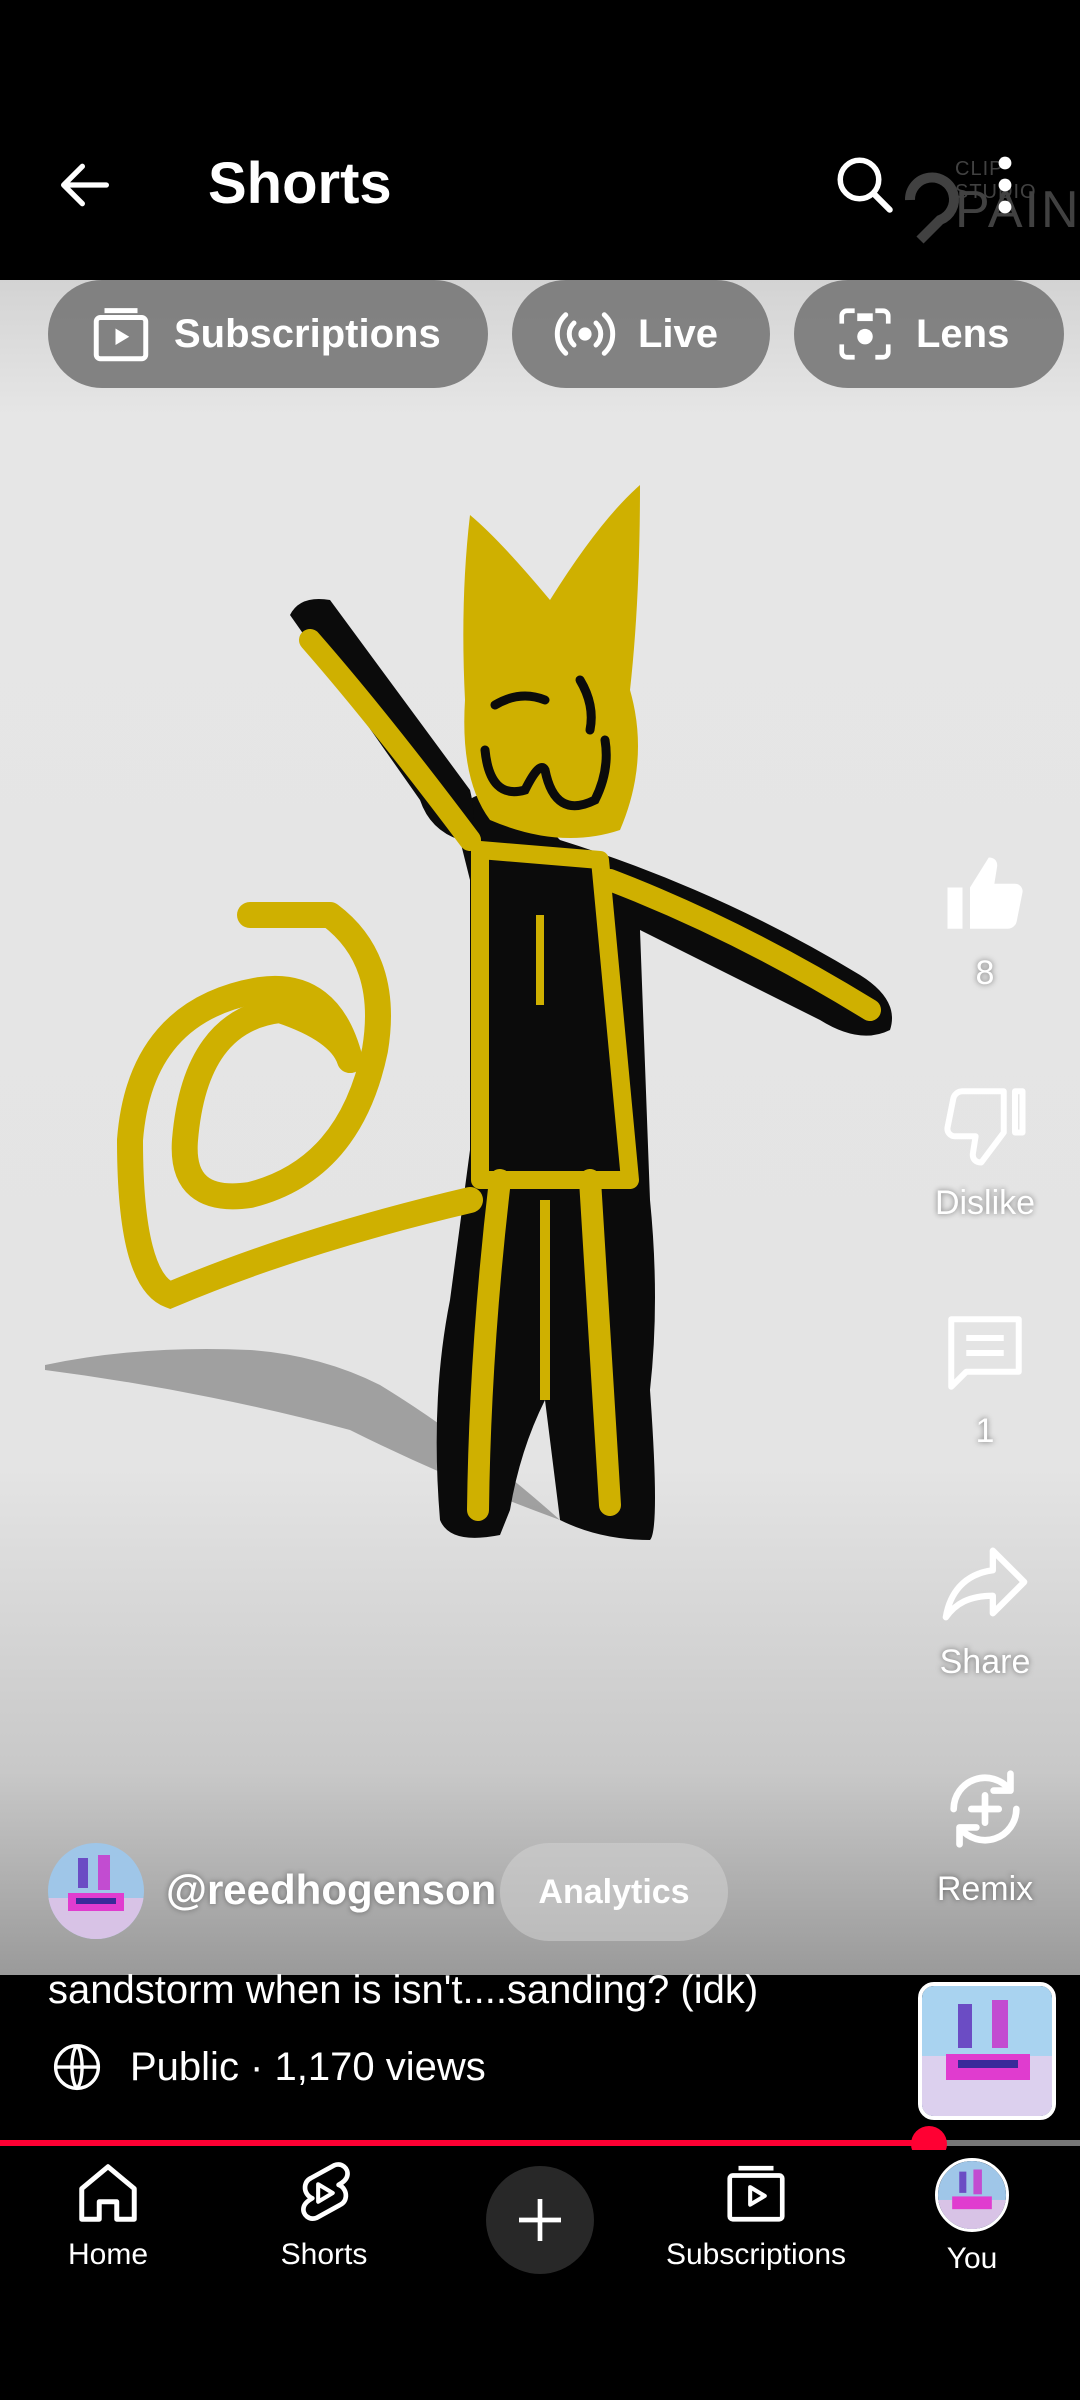 The width and height of the screenshot is (1080, 2400). Describe the element at coordinates (985, 1353) in the screenshot. I see `comment-icon` at that location.